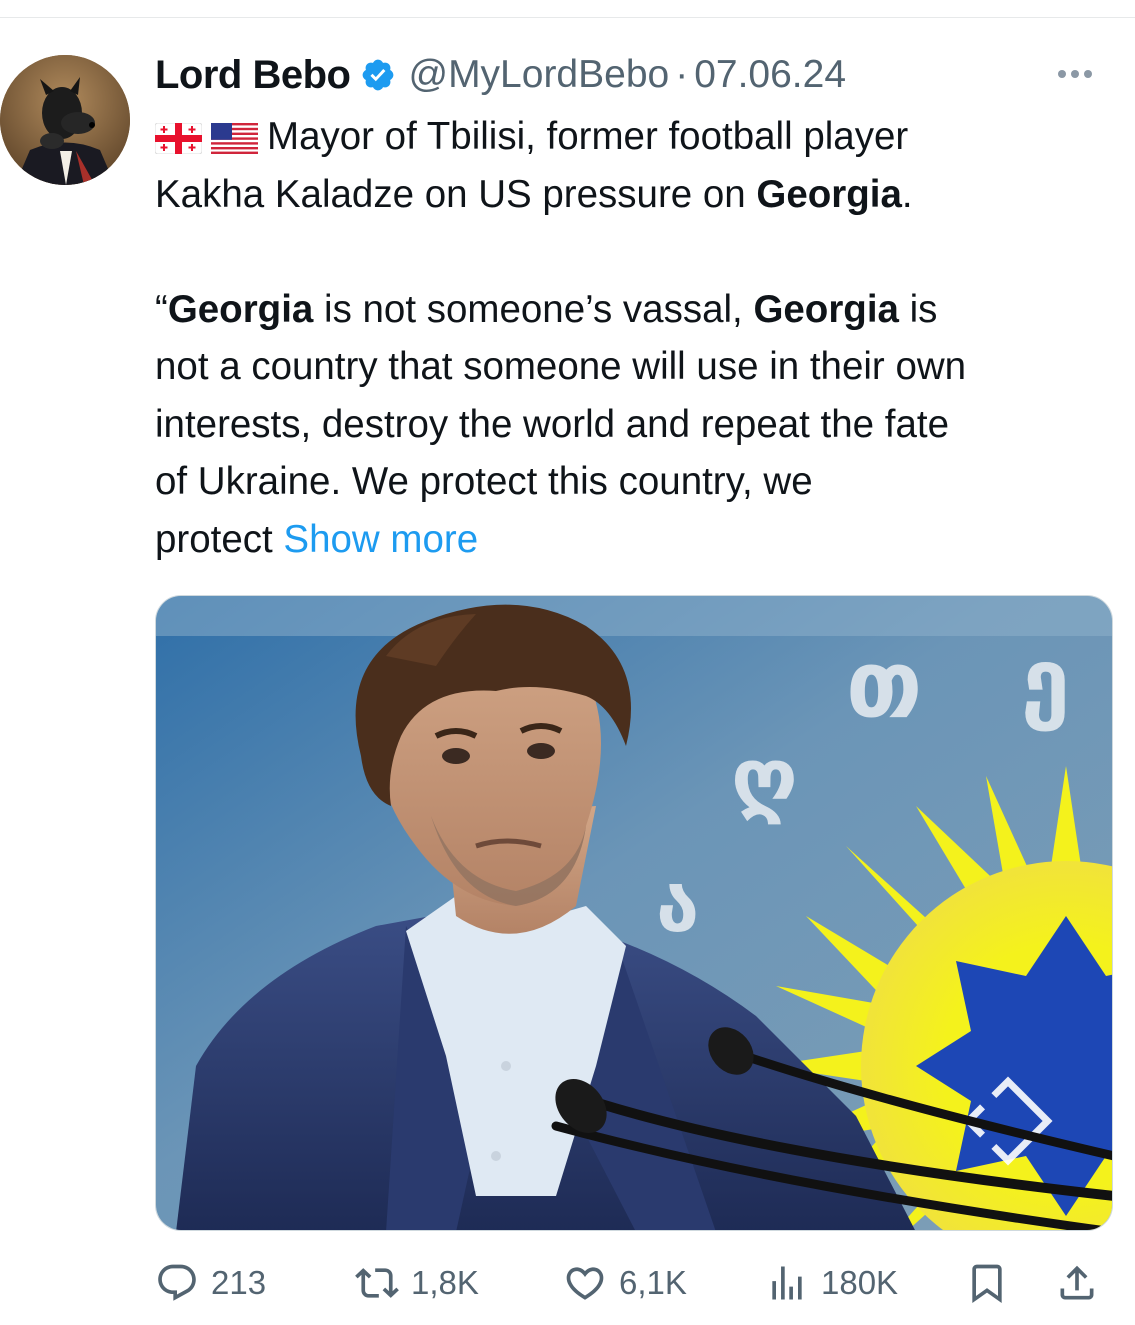 Image resolution: width=1135 pixels, height=1325 pixels. I want to click on tweet-line-2-text: Kakha Kaladze on US pressure on, so click(456, 194).